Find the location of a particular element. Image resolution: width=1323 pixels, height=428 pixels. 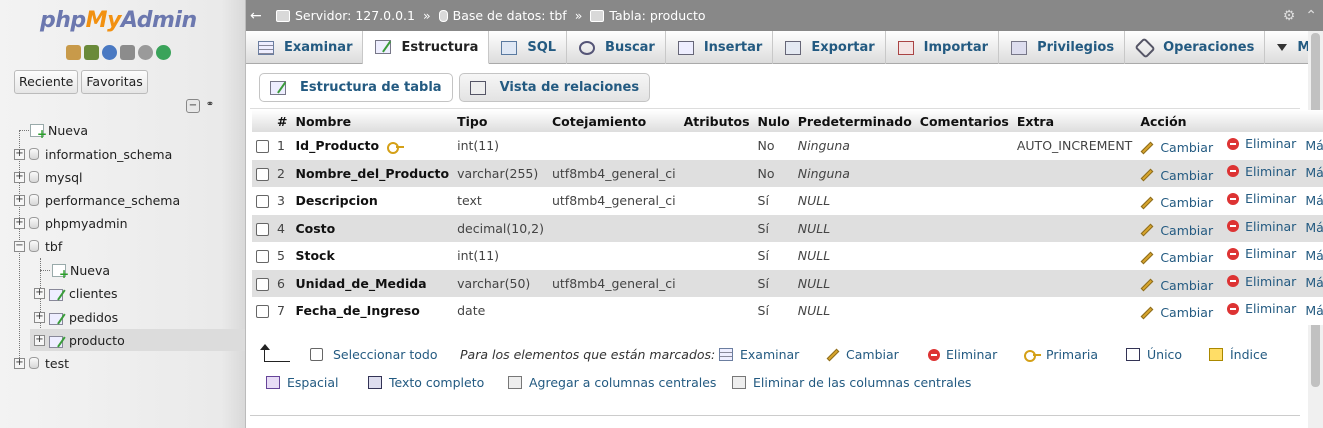

settings-gear-icon is located at coordinates (145, 52).